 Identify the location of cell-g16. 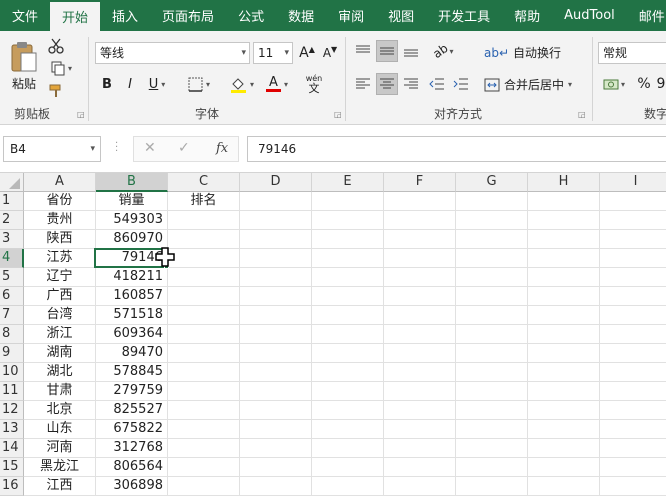
(492, 486).